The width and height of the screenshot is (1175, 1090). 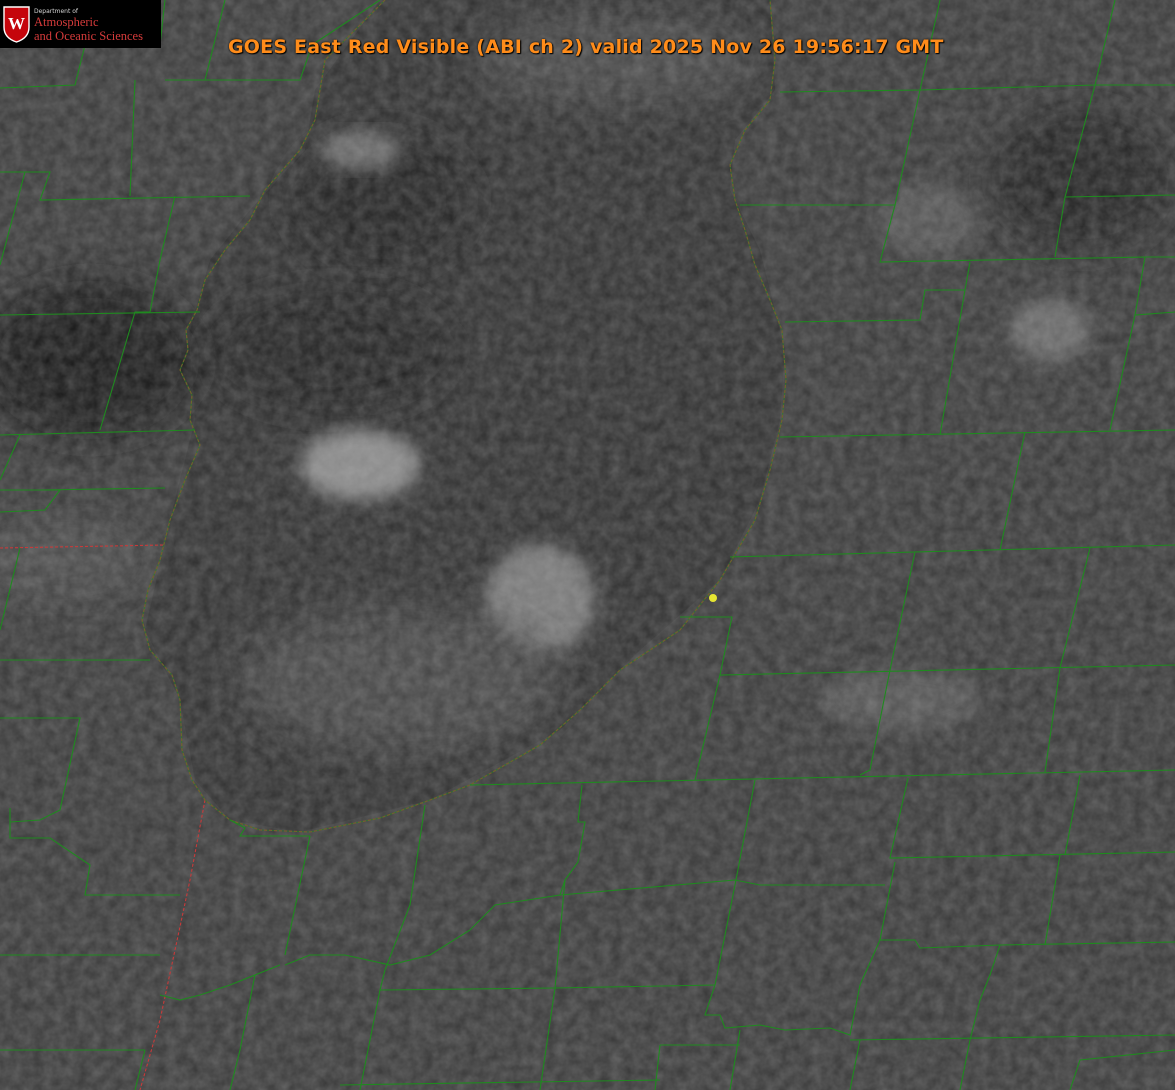 I want to click on seal-letter: W, so click(x=16, y=23).